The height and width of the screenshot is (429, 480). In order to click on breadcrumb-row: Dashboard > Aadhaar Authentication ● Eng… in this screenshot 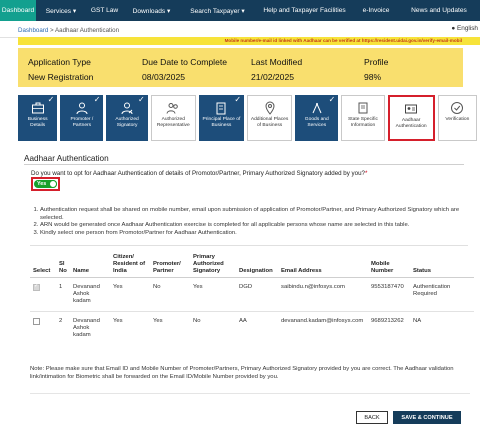, I will do `click(240, 29)`.